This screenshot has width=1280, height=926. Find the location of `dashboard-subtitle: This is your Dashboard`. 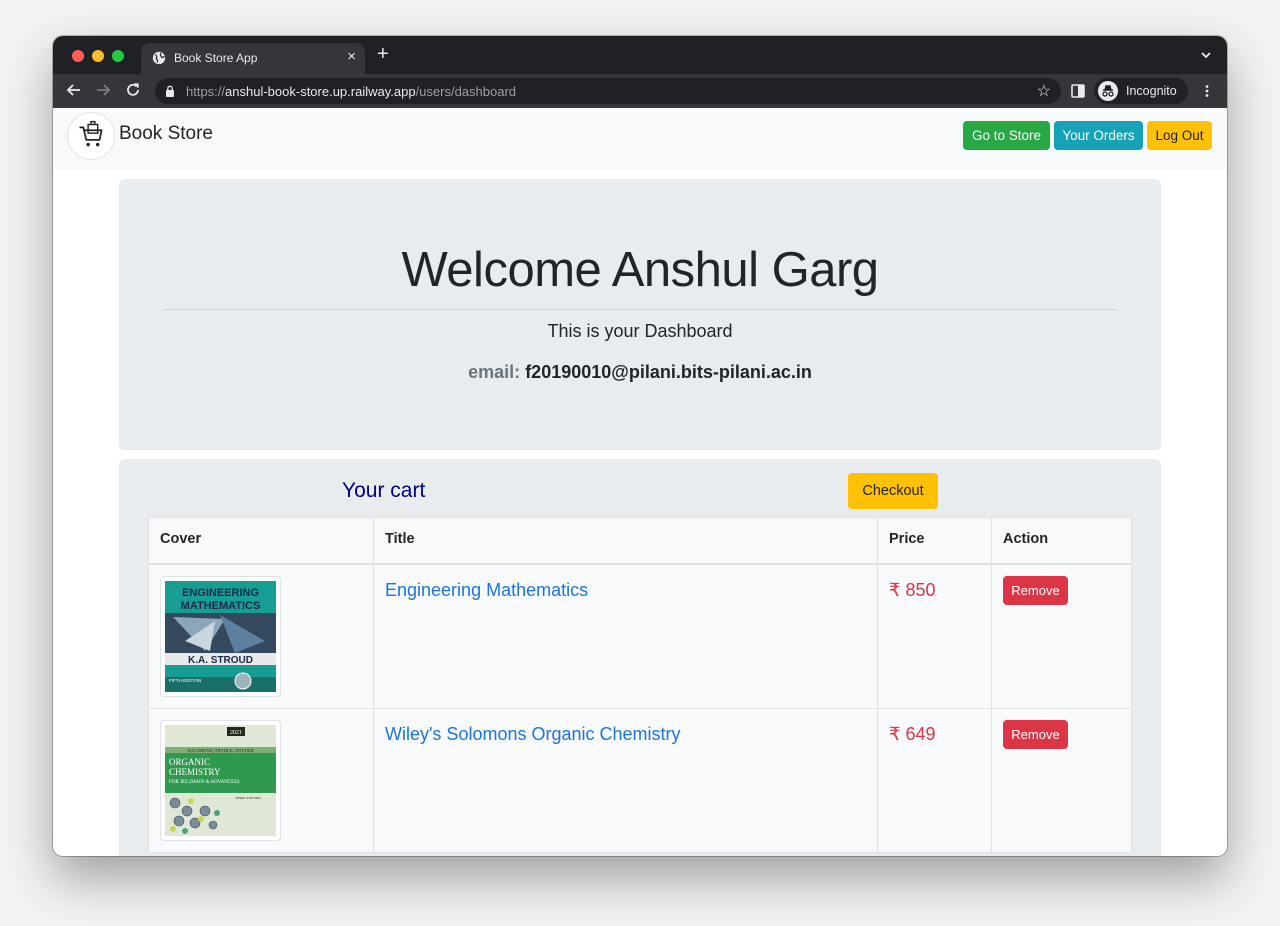

dashboard-subtitle: This is your Dashboard is located at coordinates (640, 331).